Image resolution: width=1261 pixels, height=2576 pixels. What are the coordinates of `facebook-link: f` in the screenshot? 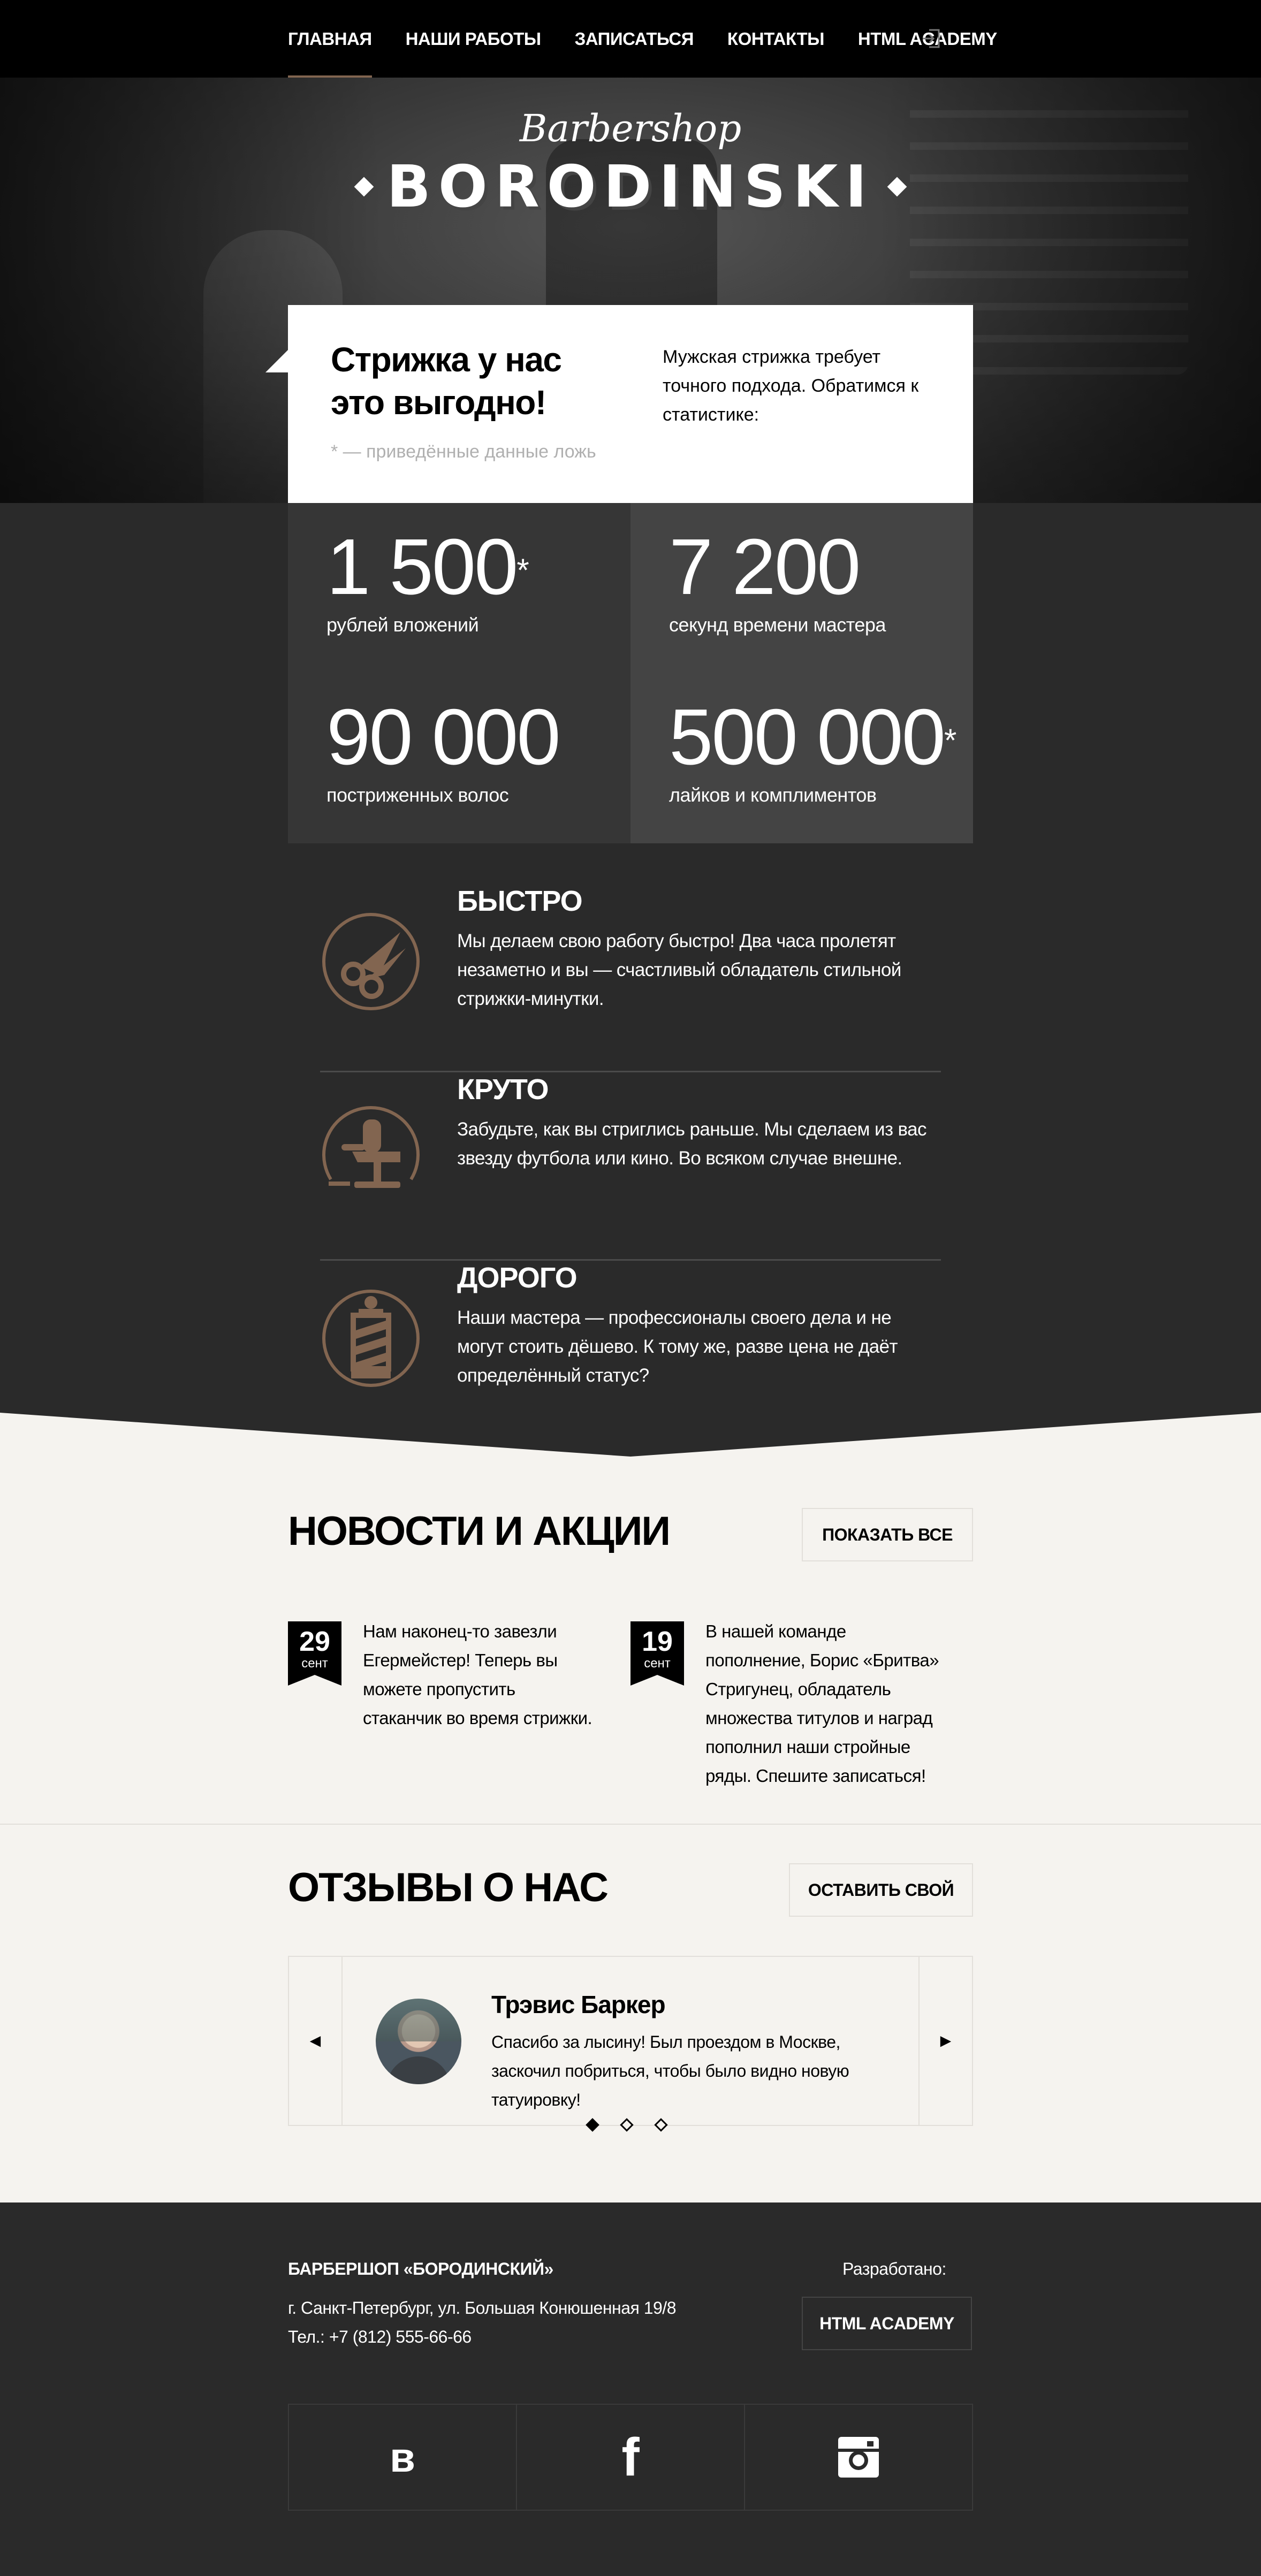 It's located at (631, 2457).